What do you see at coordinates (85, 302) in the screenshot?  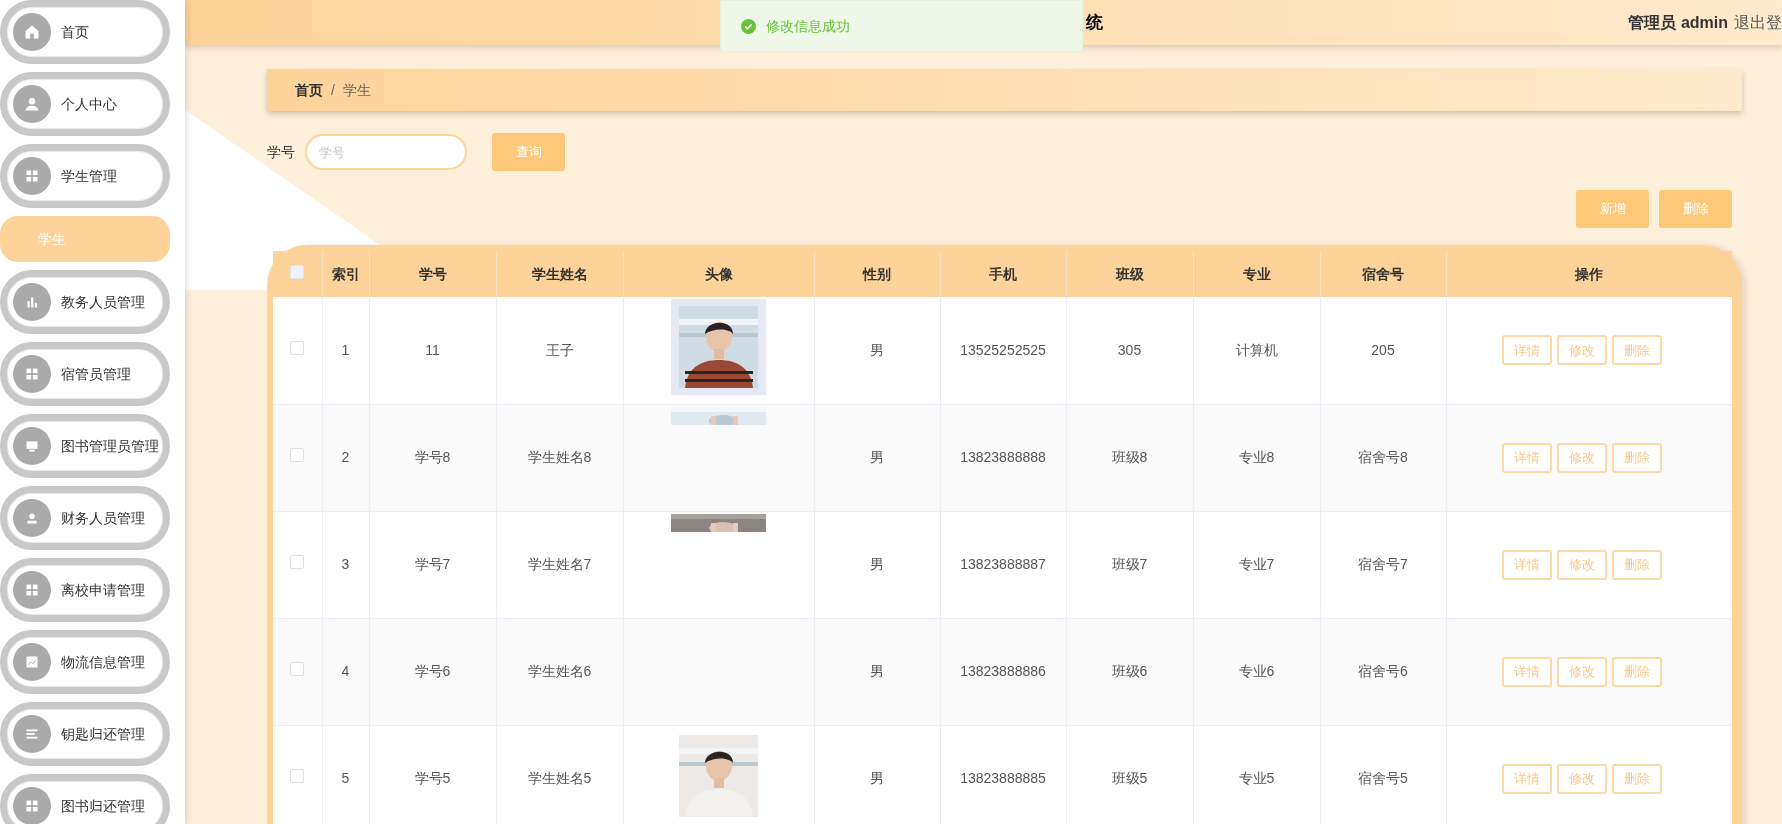 I see `sidebar-item: 教务人员管理` at bounding box center [85, 302].